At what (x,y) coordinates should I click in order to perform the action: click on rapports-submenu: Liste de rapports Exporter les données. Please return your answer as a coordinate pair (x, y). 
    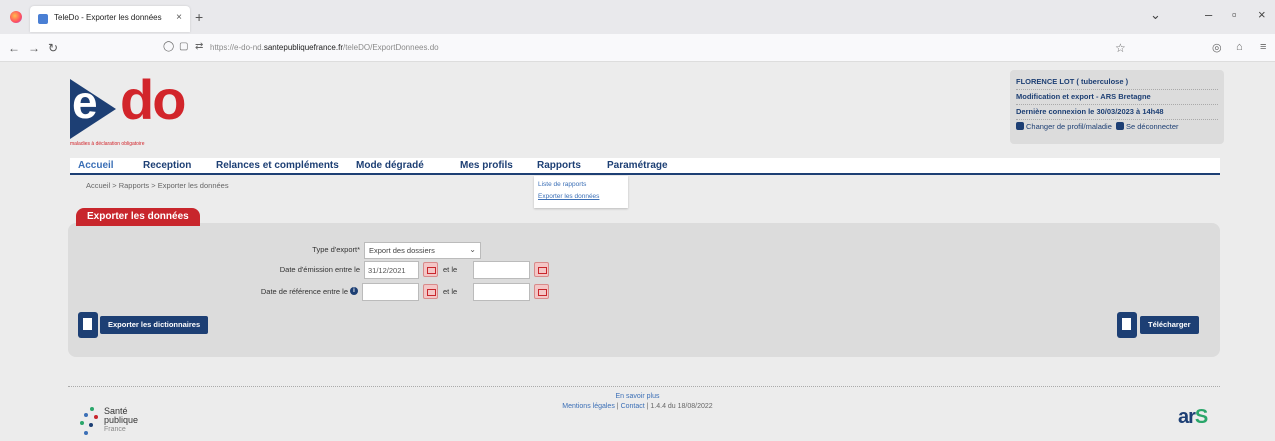
    Looking at the image, I should click on (581, 192).